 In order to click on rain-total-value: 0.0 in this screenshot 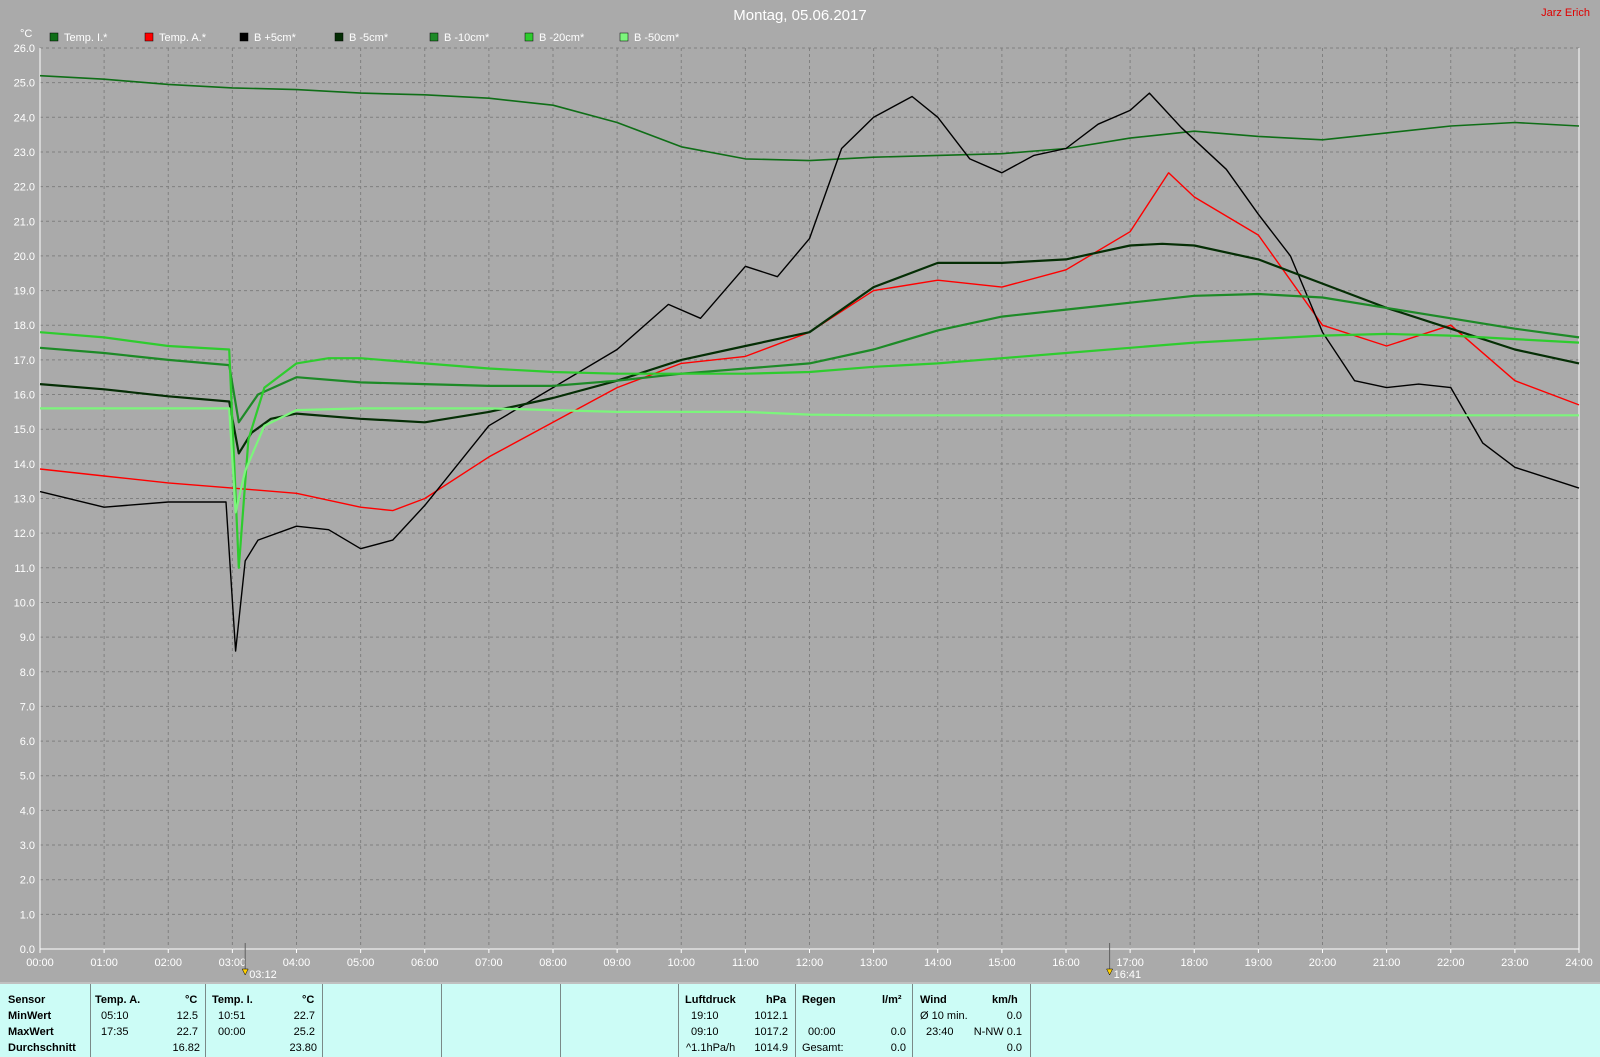, I will do `click(898, 1048)`.